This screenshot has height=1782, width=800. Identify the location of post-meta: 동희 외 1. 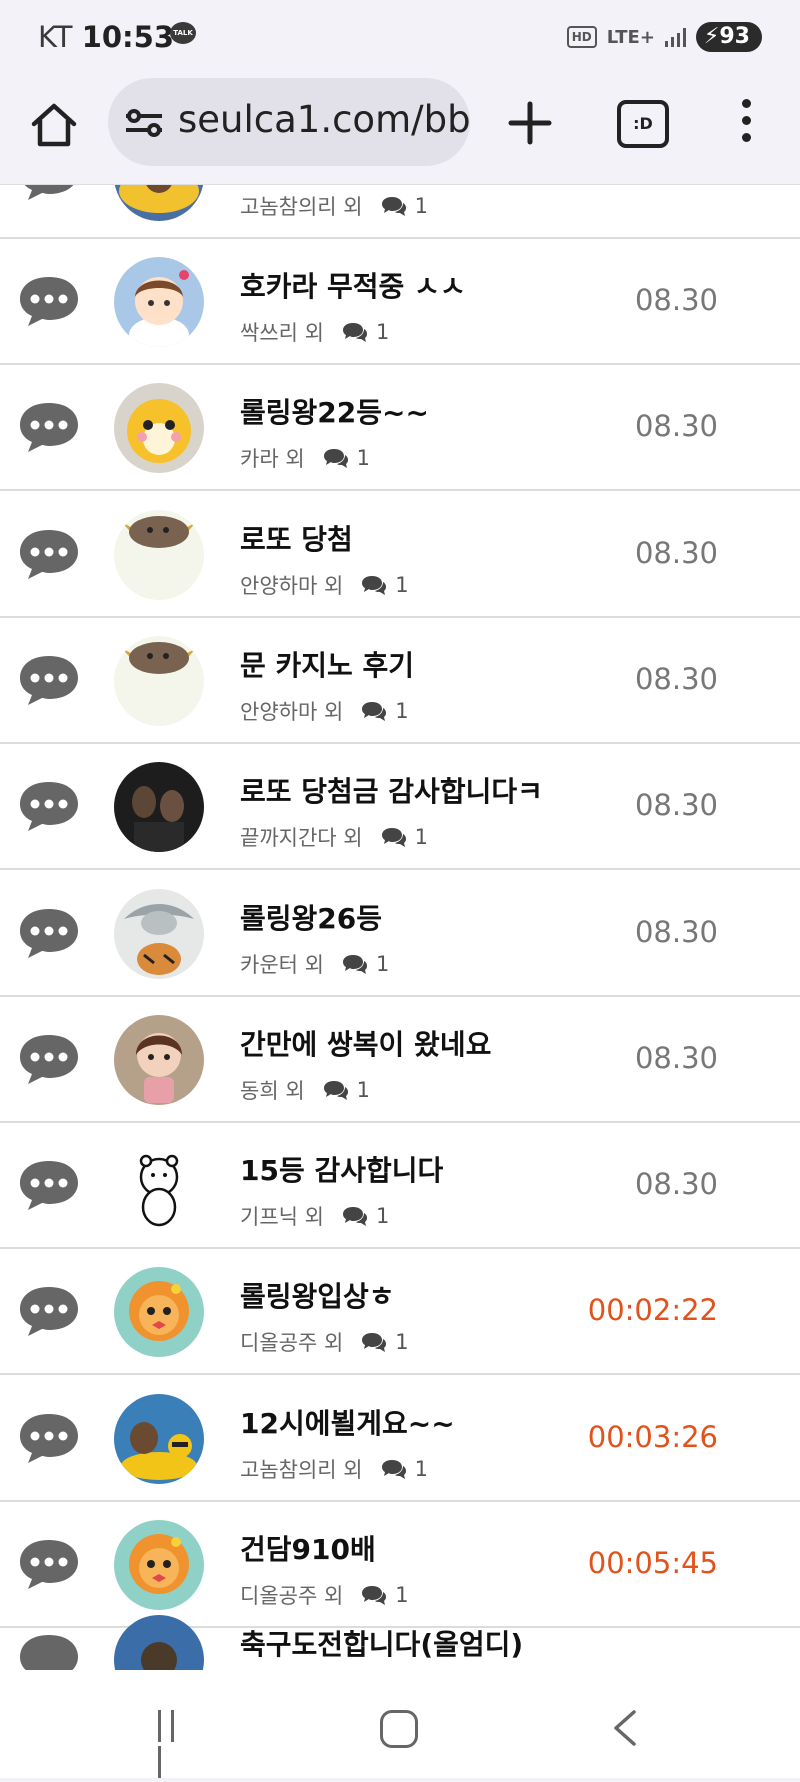
(305, 1090).